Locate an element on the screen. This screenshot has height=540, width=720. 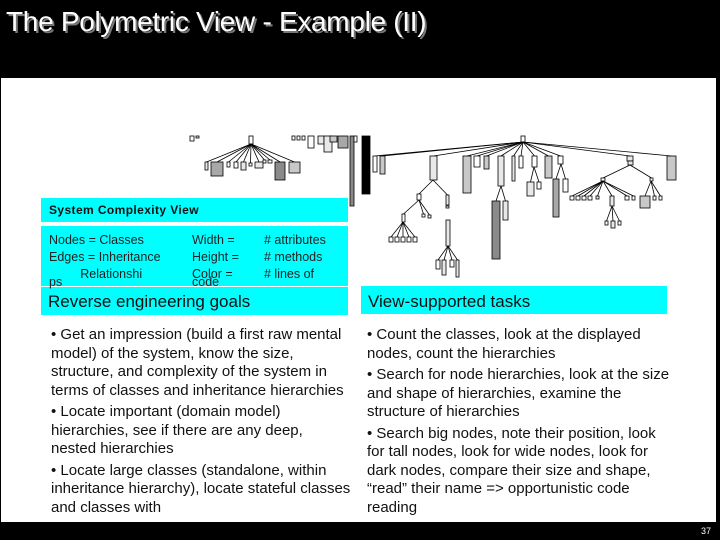
legend-edges-cont: Relationshi is located at coordinates (96, 274).